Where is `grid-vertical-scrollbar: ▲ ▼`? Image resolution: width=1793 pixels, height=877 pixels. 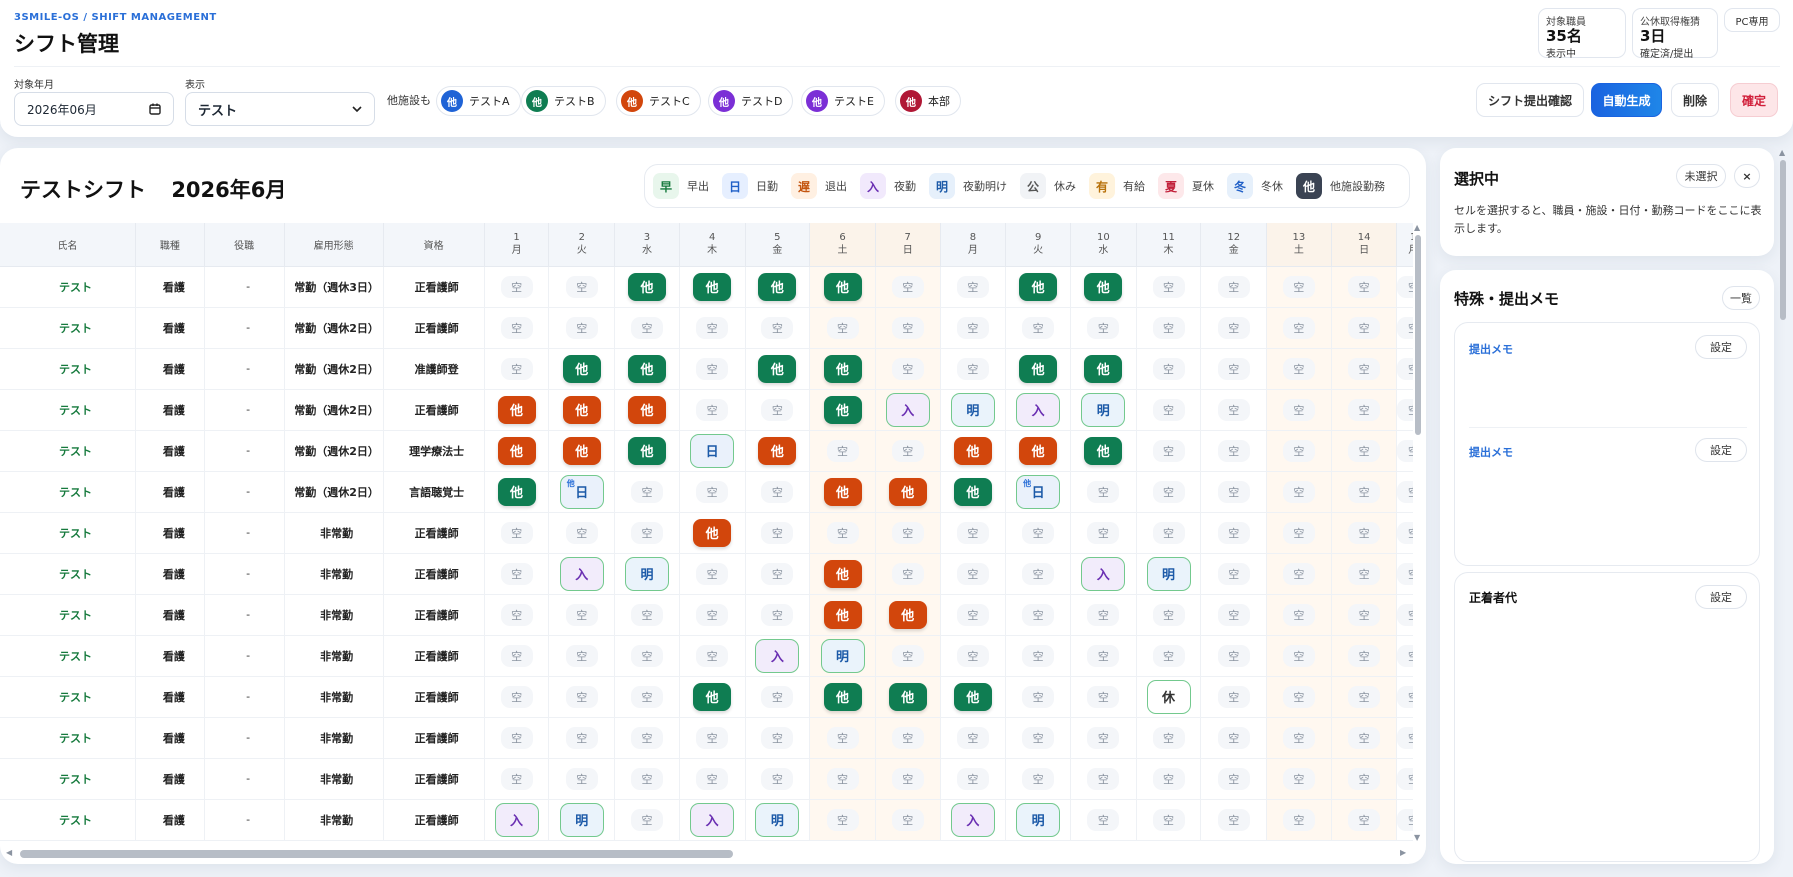 grid-vertical-scrollbar: ▲ ▼ is located at coordinates (1418, 534).